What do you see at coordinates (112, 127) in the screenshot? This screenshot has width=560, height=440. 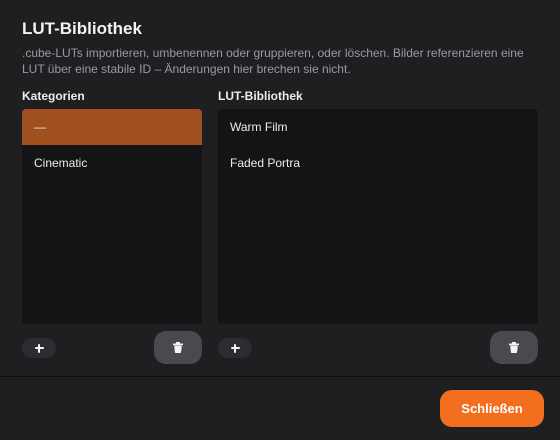 I see `category-item-uncategorized: —` at bounding box center [112, 127].